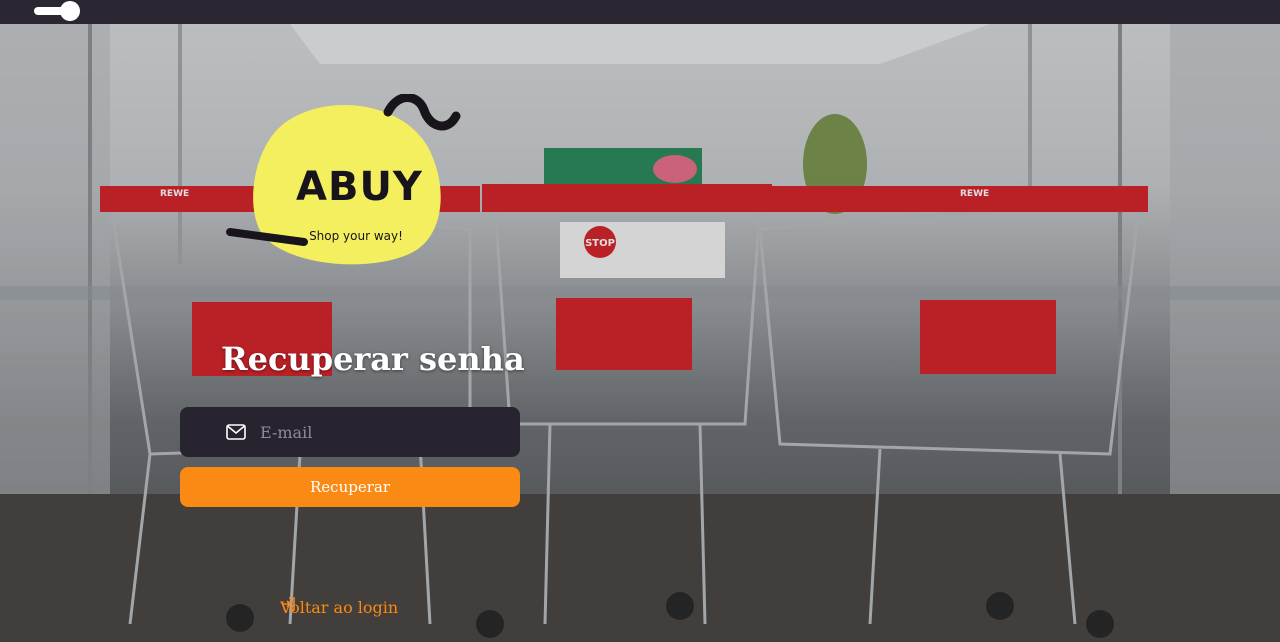  I want to click on top-bar, so click(640, 12).